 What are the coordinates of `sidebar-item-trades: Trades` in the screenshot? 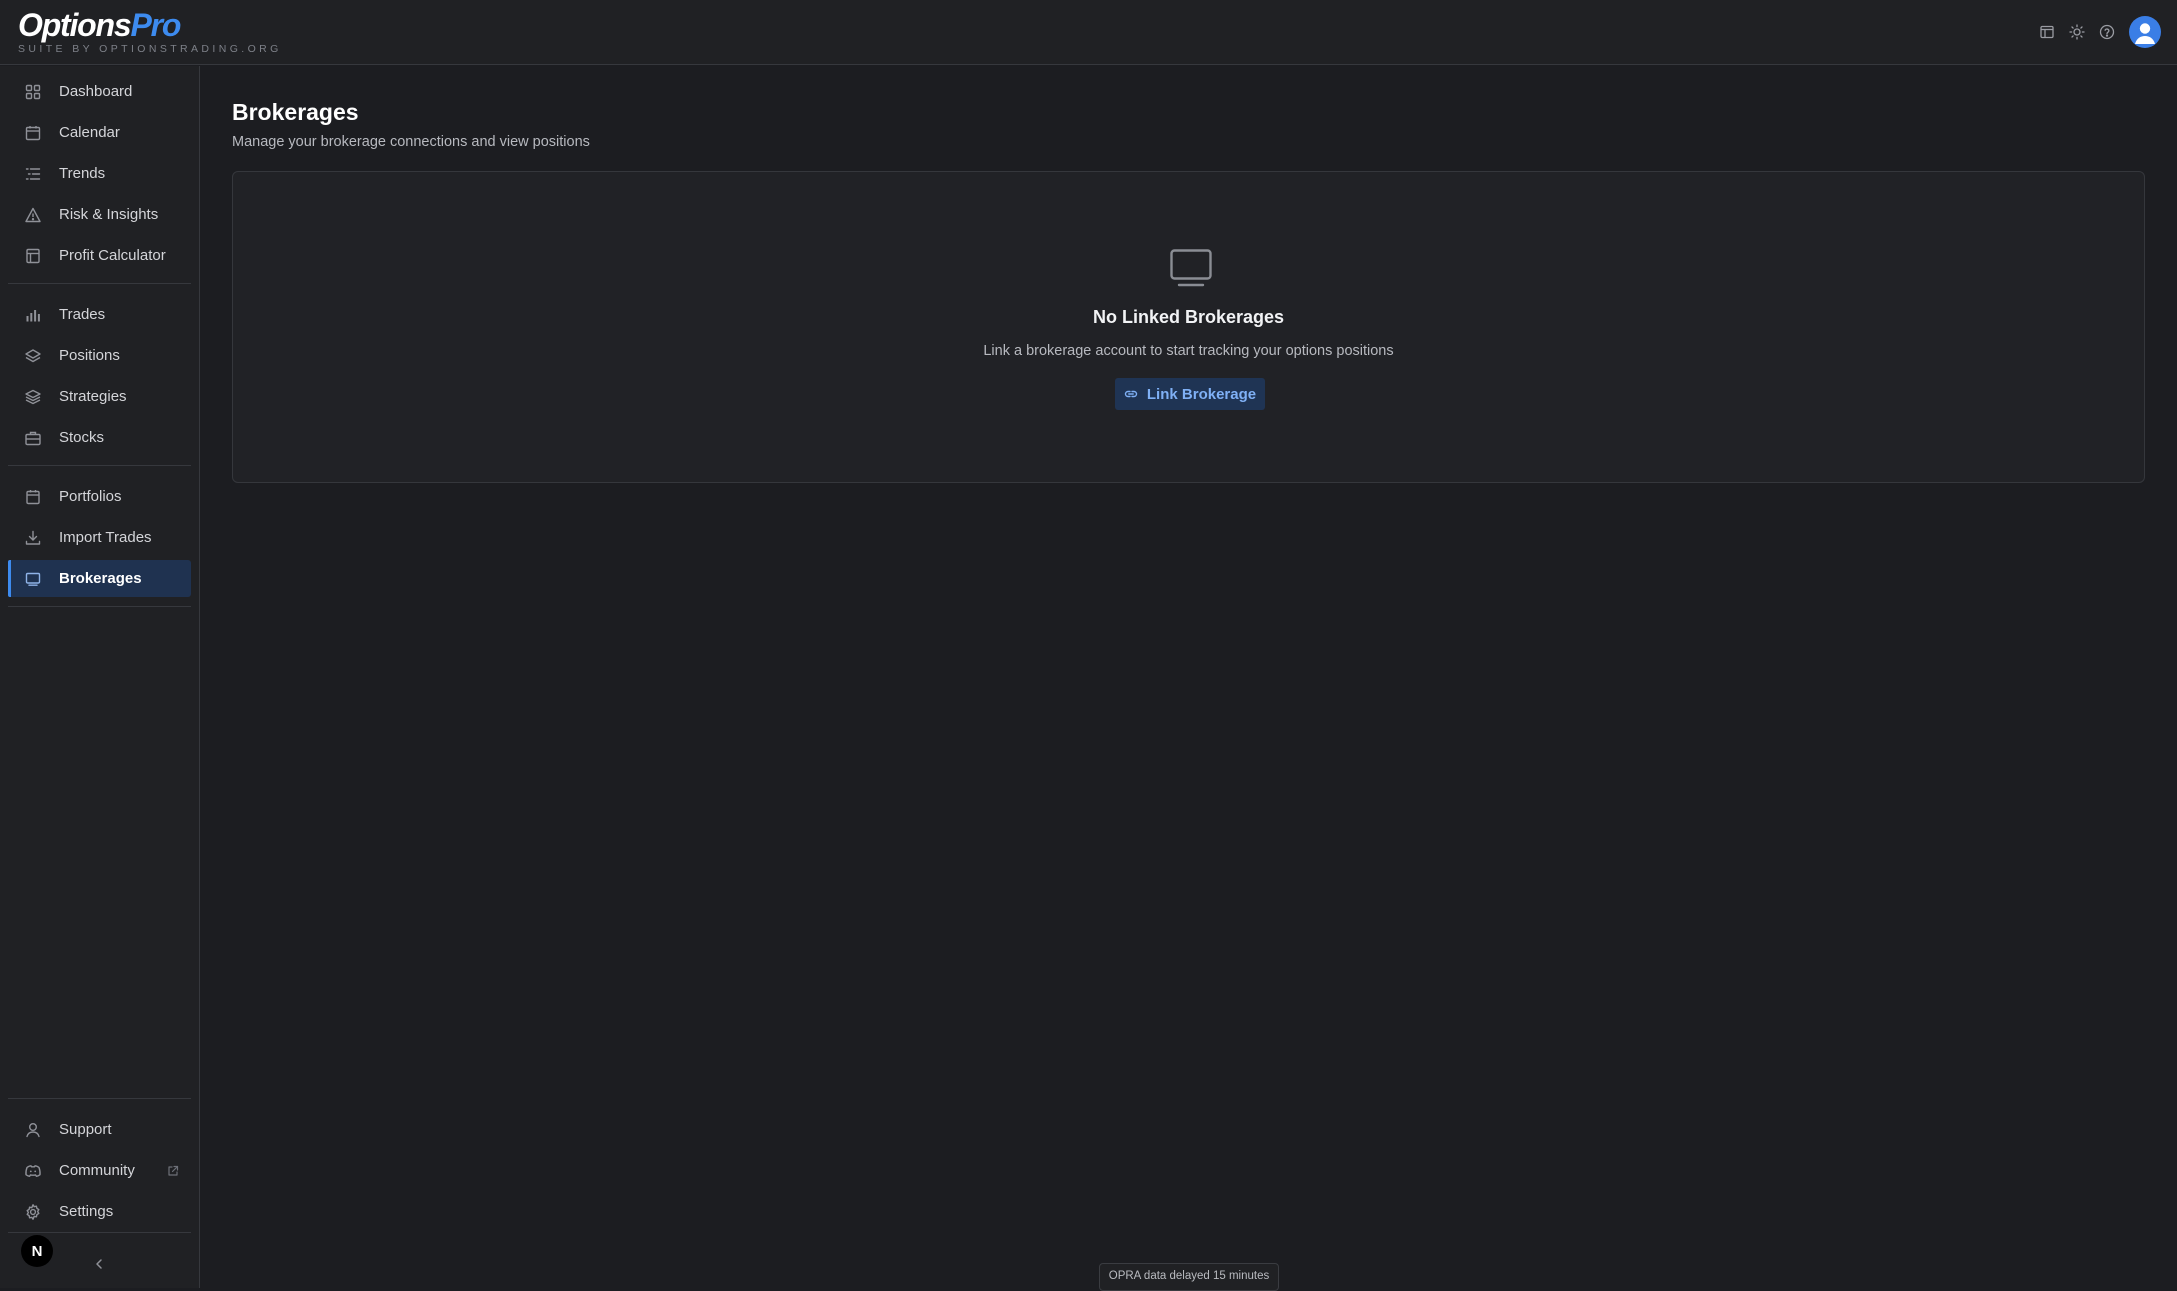 It's located at (99, 314).